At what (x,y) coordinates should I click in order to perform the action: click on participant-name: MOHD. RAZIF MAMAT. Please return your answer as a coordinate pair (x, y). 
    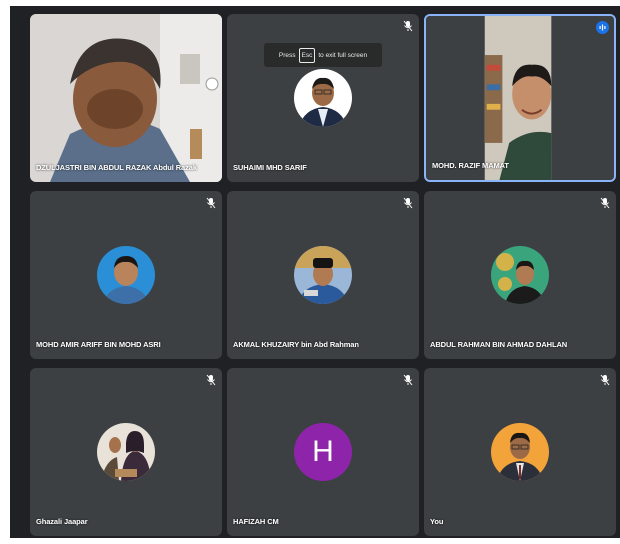
    Looking at the image, I should click on (470, 165).